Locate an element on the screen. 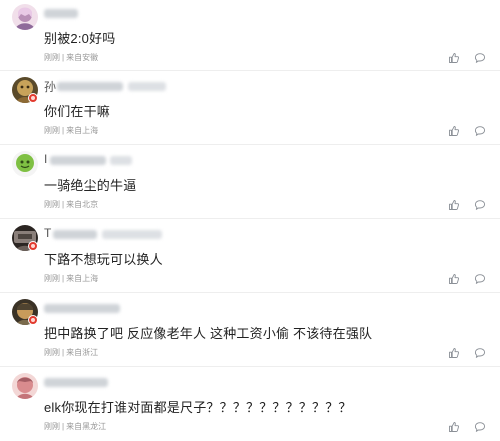  comment-text: 你们在干嘛 is located at coordinates (77, 111).